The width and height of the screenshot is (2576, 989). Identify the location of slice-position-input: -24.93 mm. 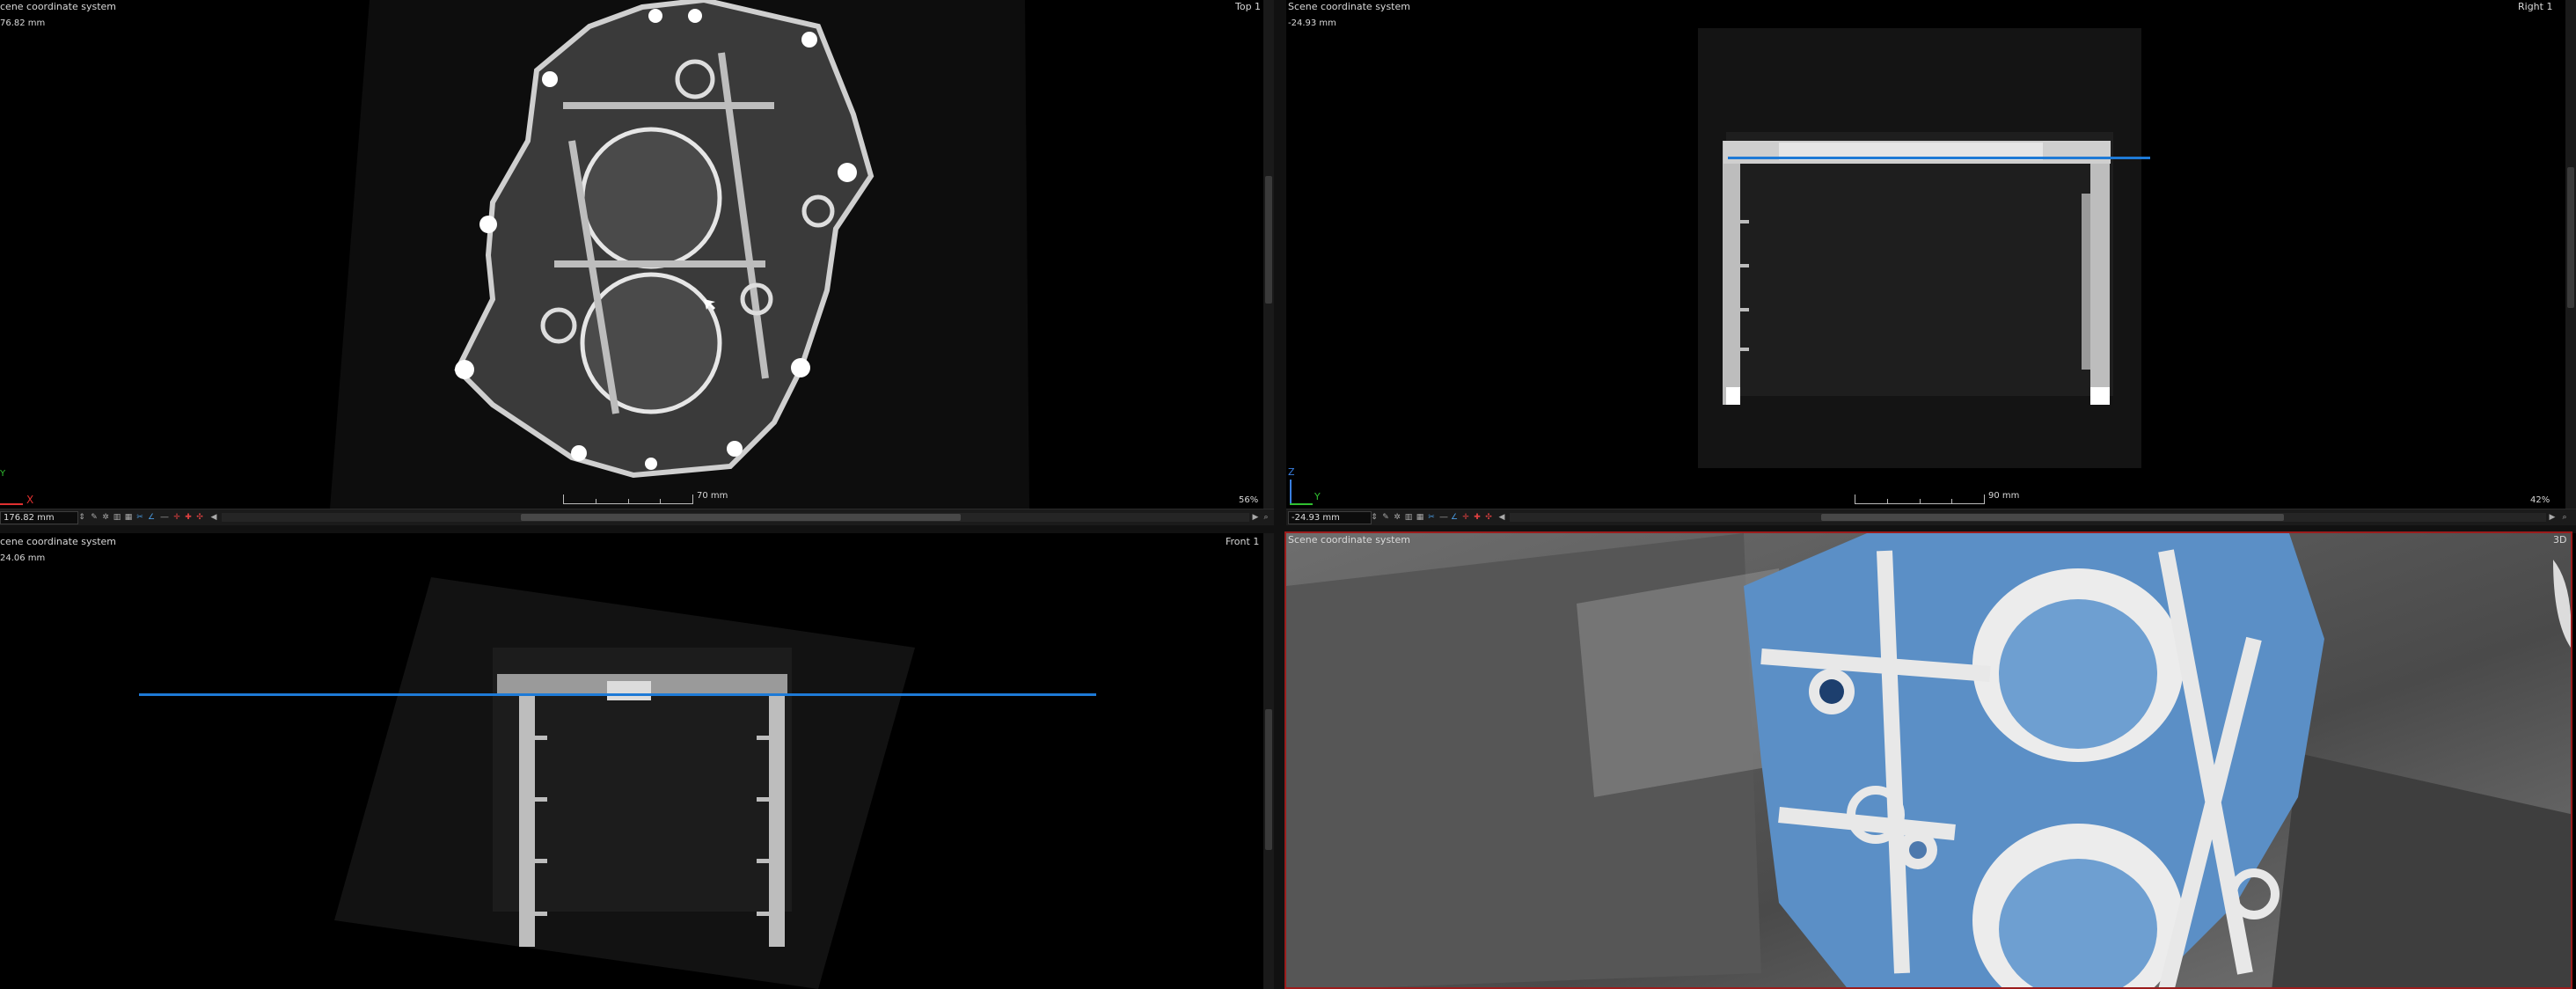
(1330, 517).